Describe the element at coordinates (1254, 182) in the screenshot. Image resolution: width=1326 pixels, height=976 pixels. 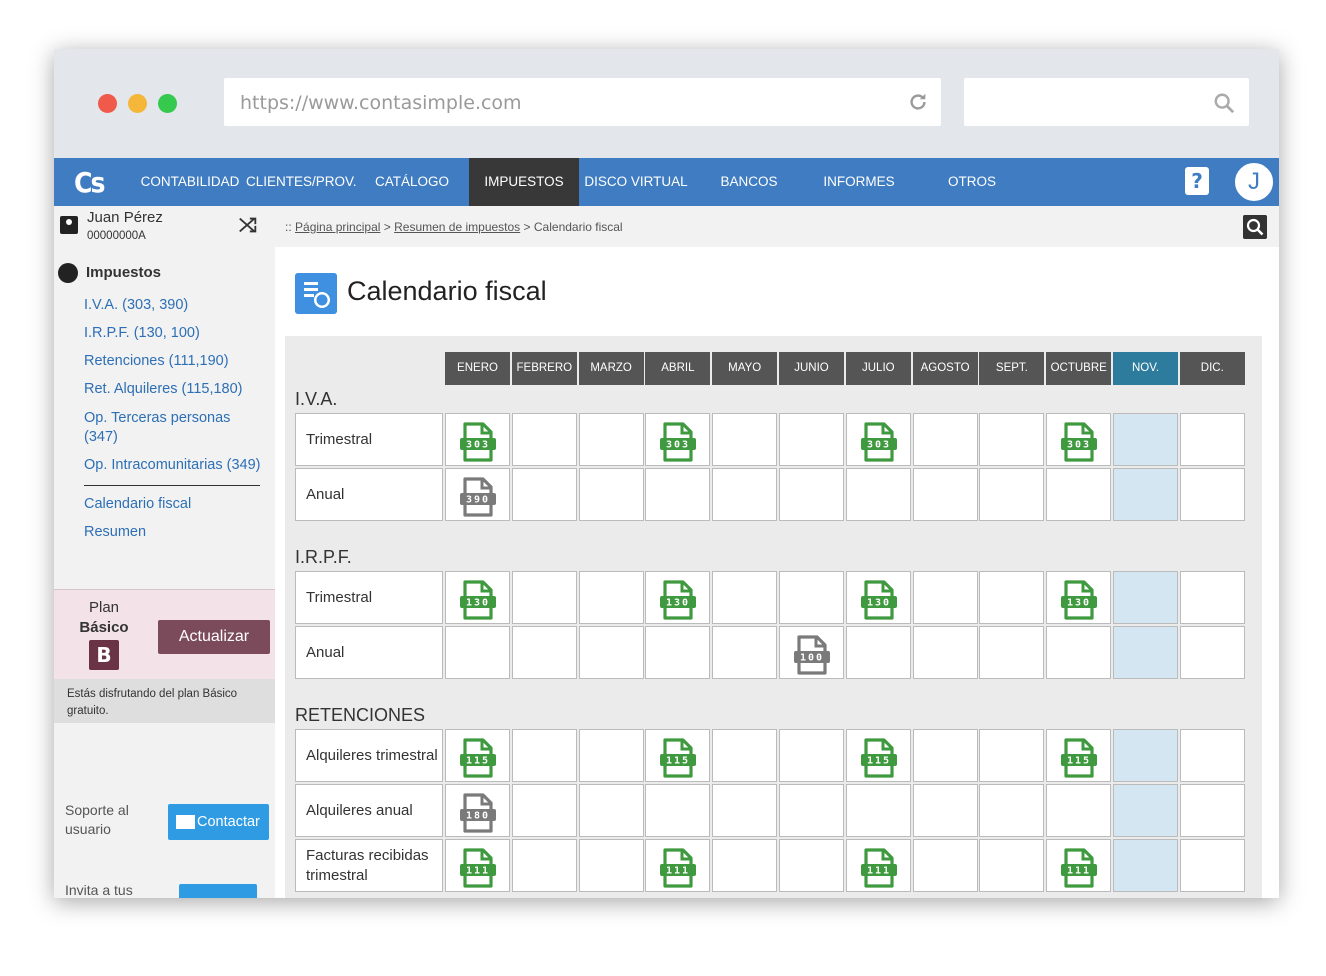
I see `user-avatar: J` at that location.